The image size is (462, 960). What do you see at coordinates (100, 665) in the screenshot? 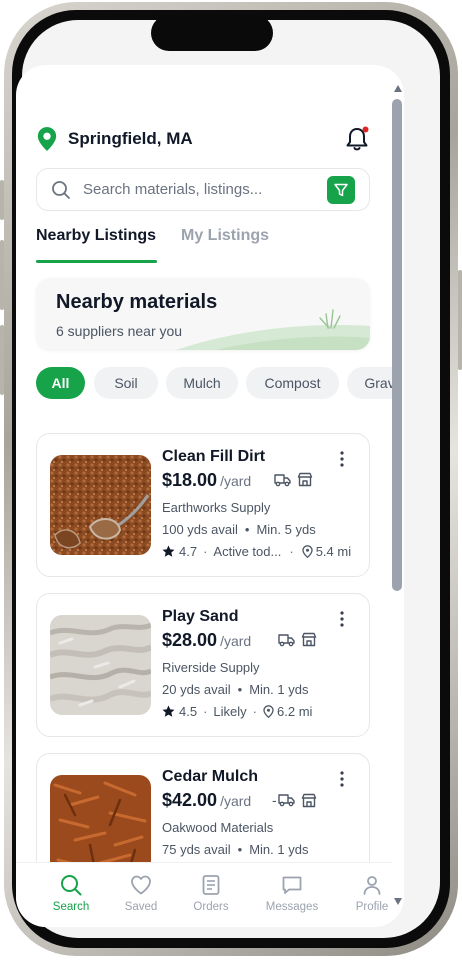
I see `listing-image-play-sand` at bounding box center [100, 665].